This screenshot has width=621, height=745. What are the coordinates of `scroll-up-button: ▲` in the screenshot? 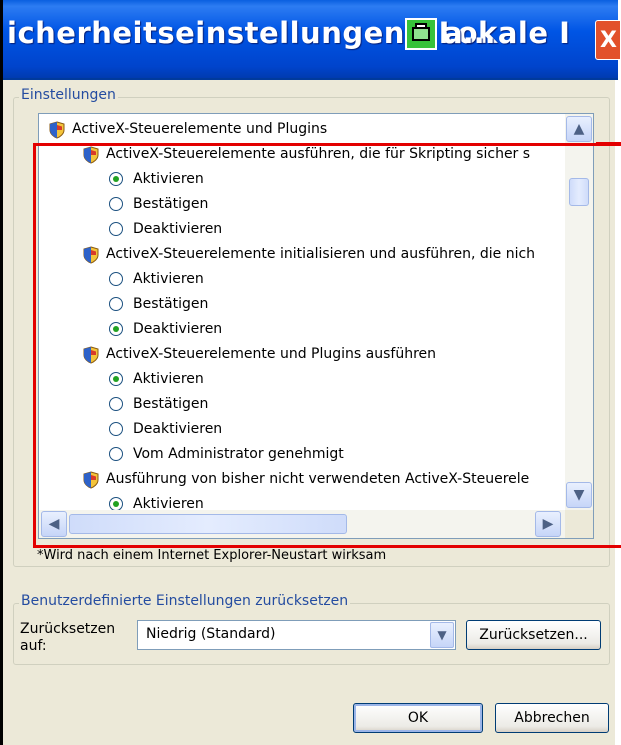 It's located at (579, 129).